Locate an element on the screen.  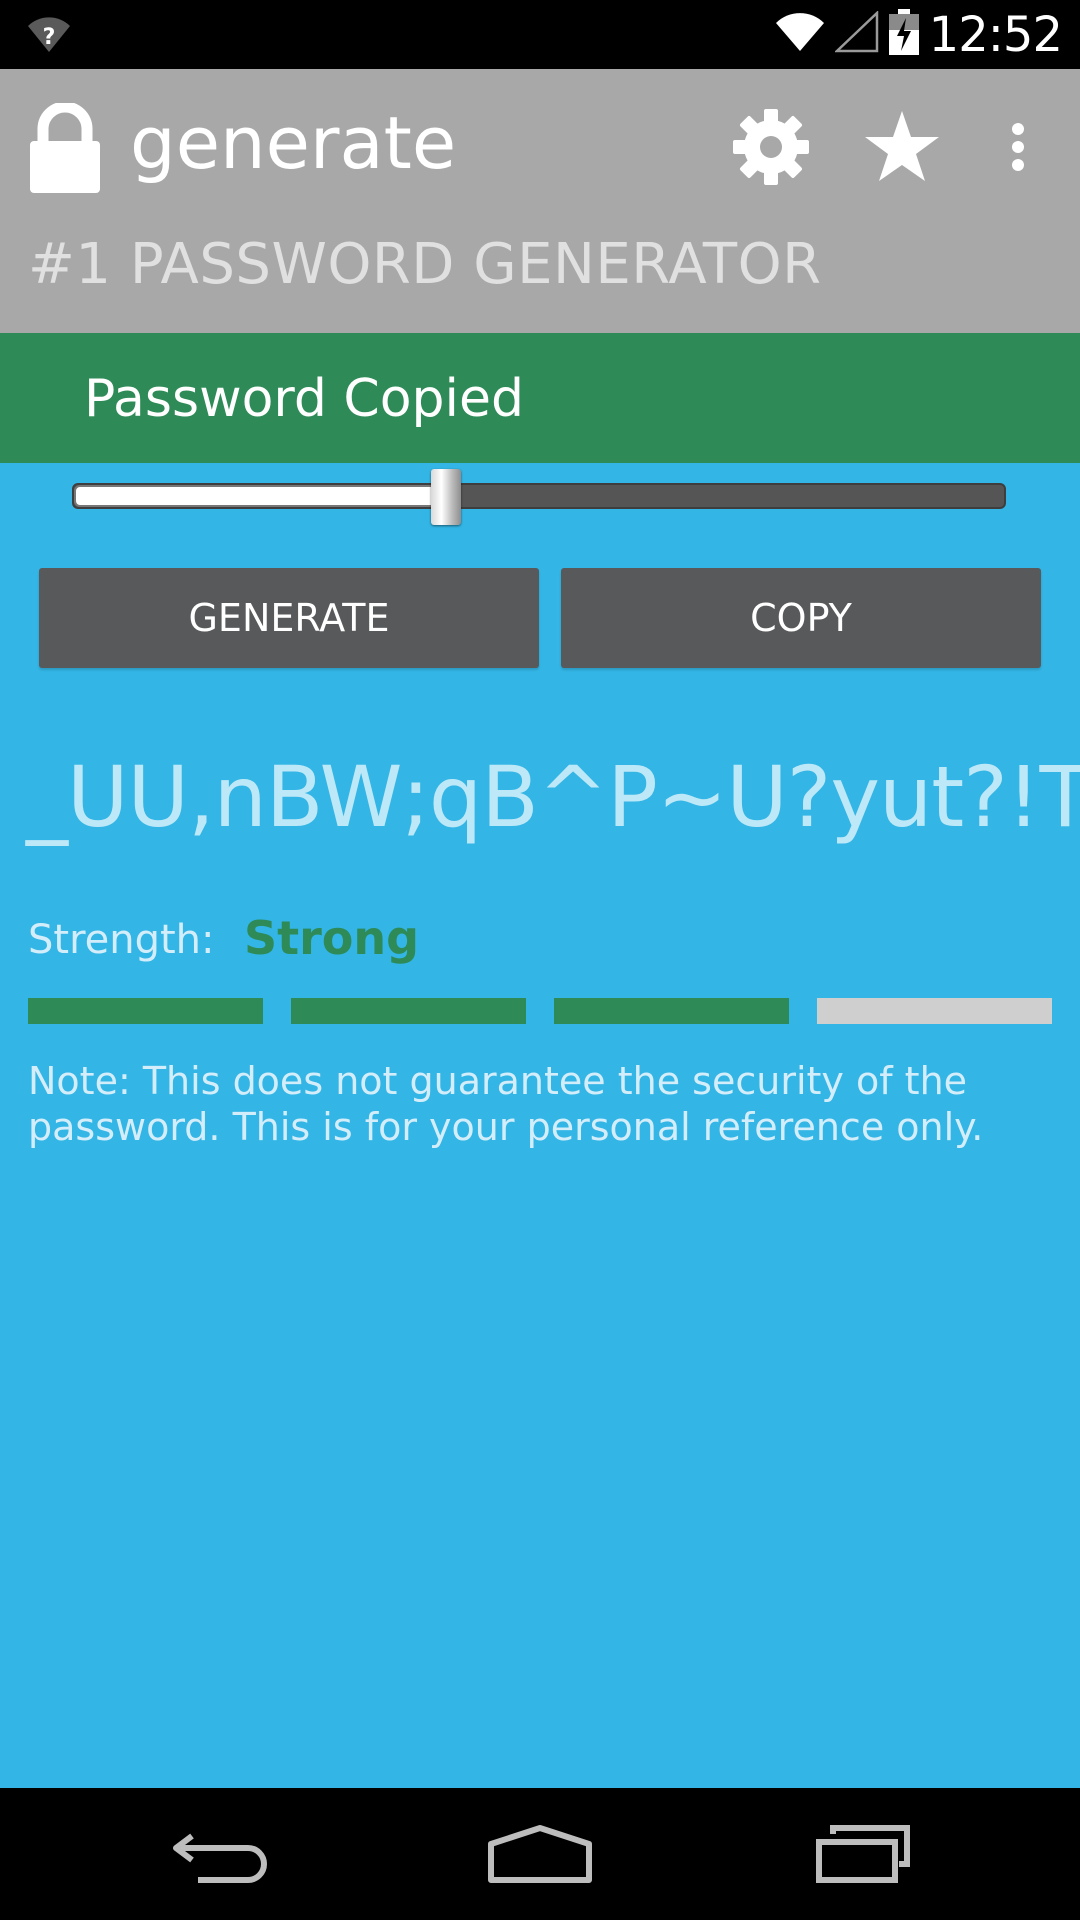
app-title: generate is located at coordinates (293, 143).